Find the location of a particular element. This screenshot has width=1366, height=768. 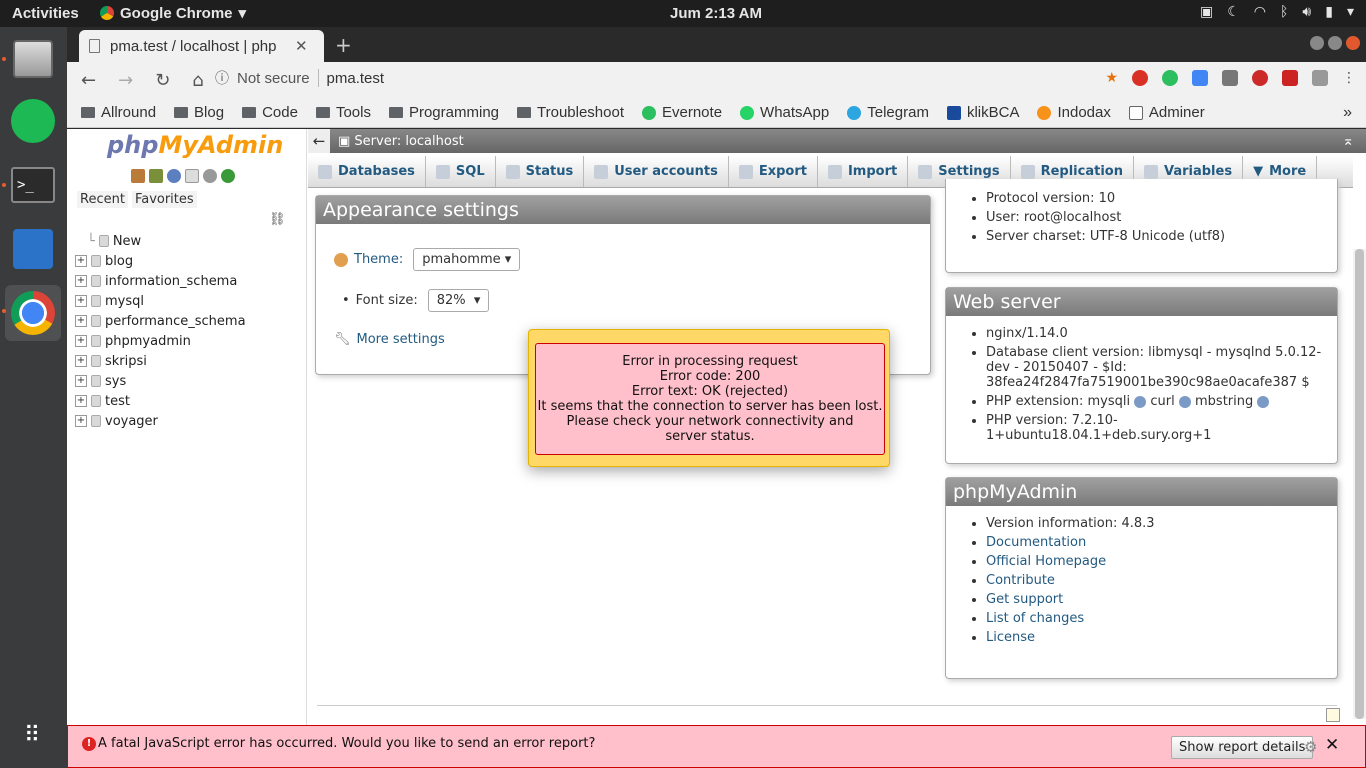

lastpass-icon is located at coordinates (1260, 78).